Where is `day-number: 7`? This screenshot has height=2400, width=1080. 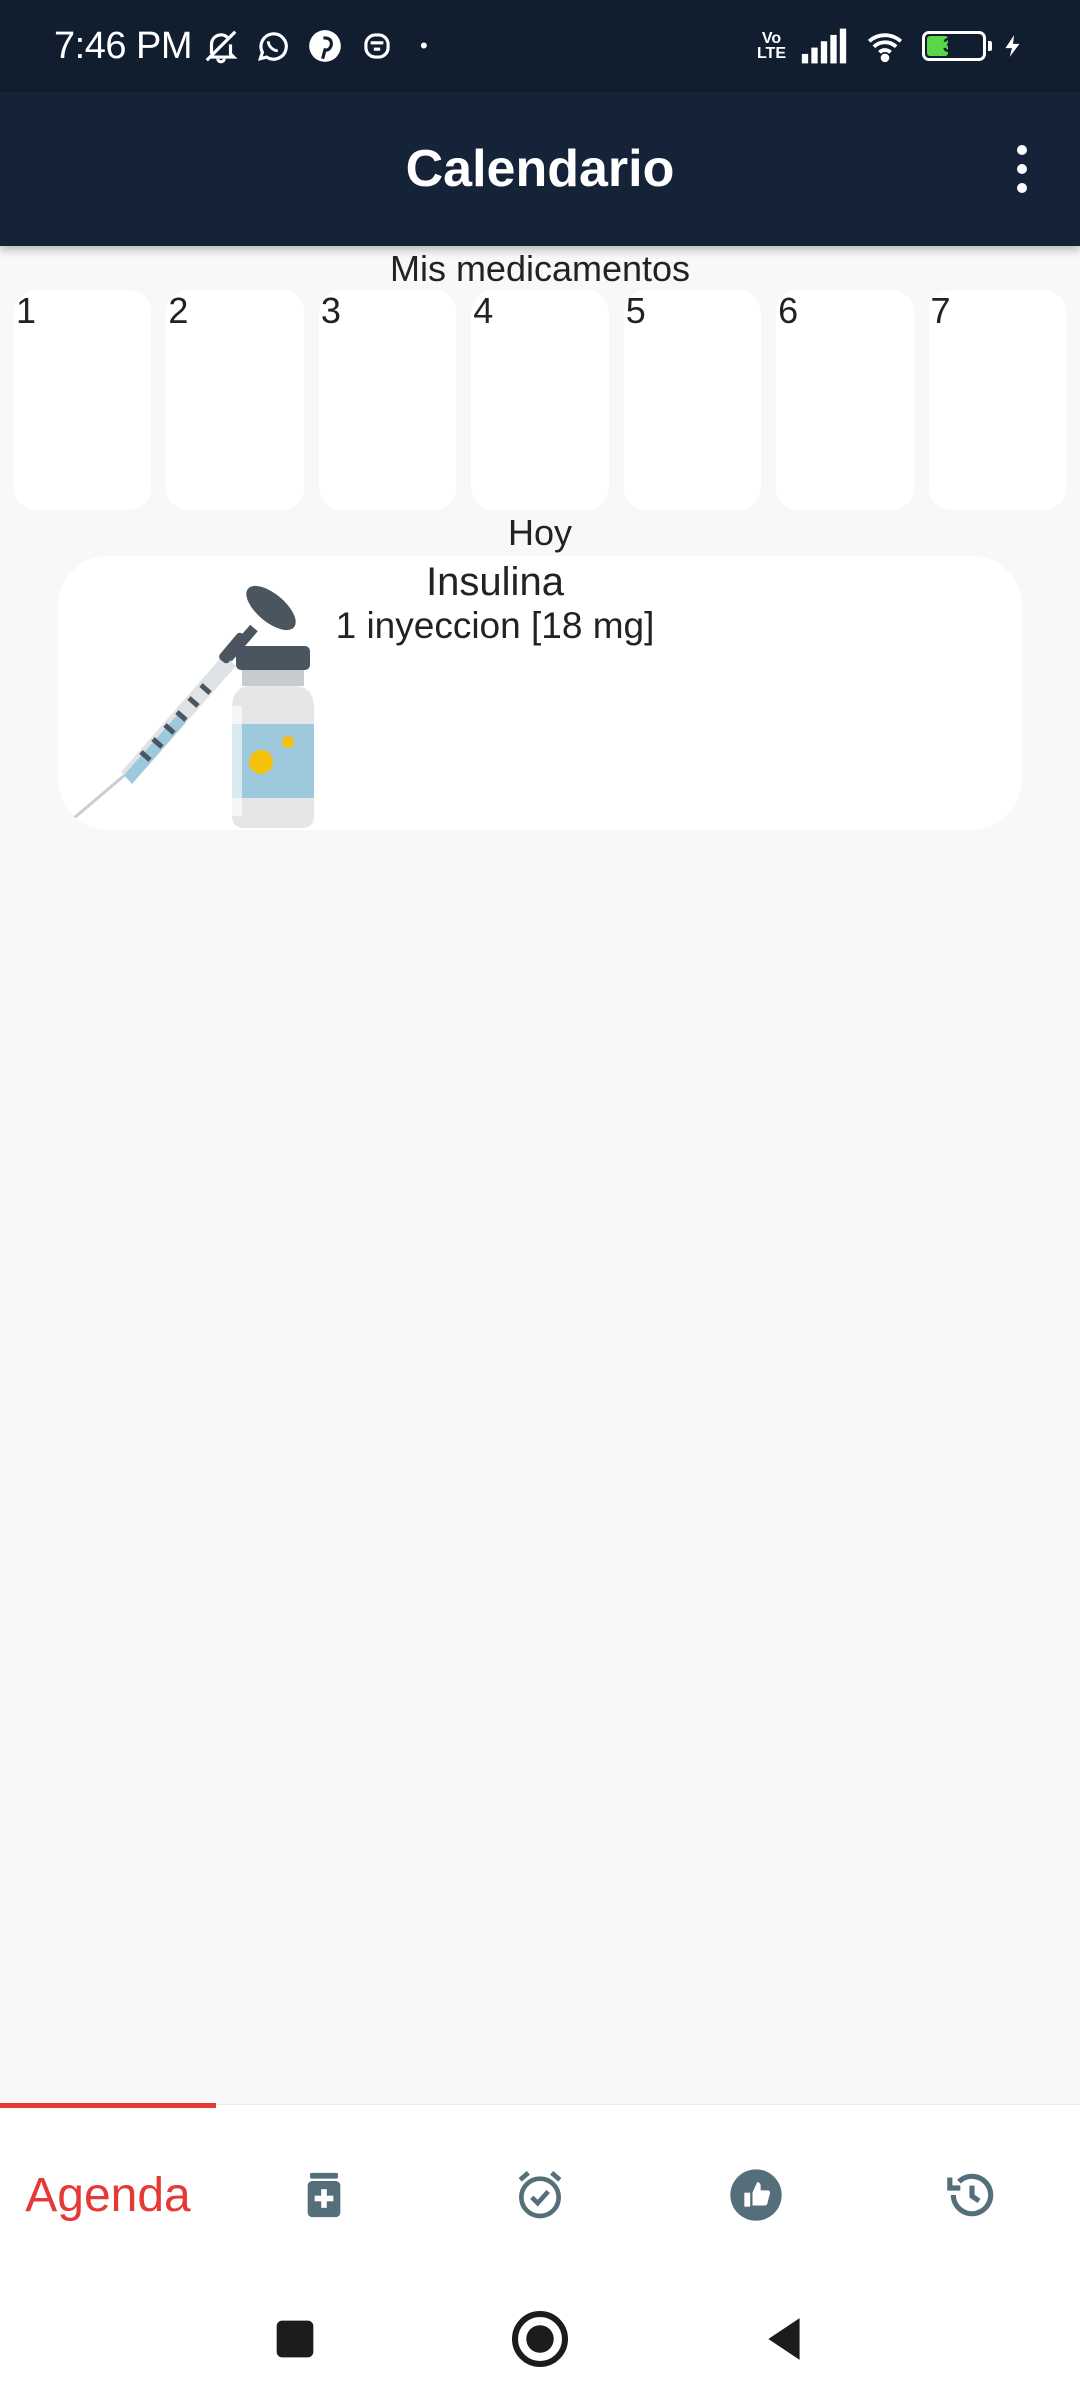 day-number: 7 is located at coordinates (940, 310).